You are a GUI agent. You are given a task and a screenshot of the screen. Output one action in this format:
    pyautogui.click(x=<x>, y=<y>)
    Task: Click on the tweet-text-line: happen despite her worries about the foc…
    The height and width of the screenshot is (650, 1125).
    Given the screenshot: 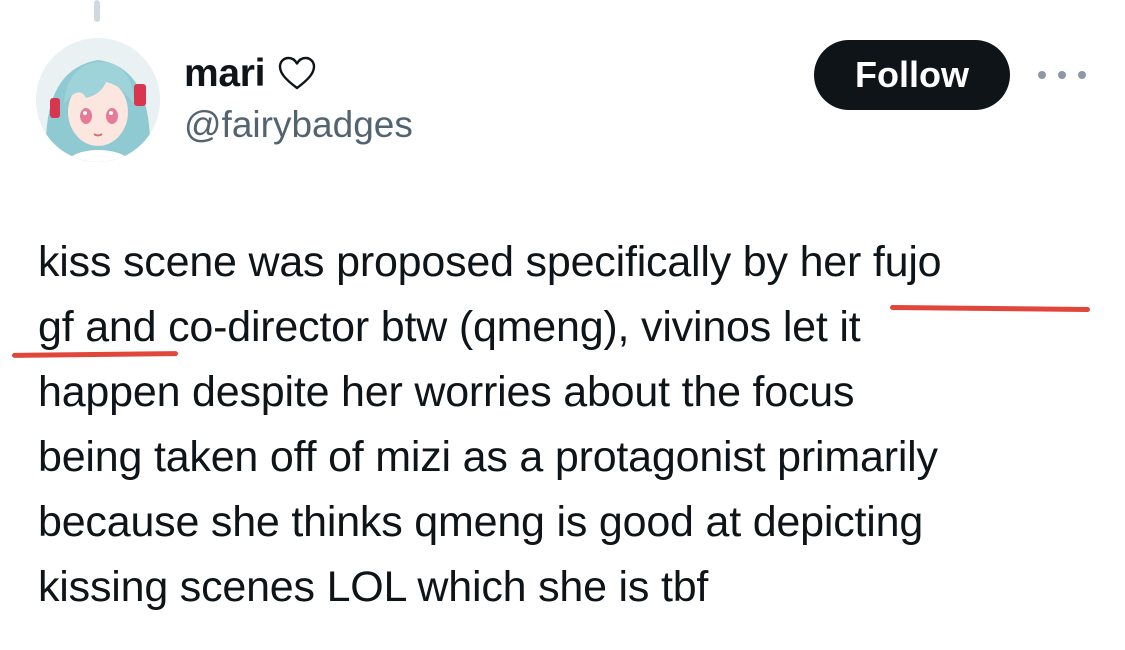 What is the action you would take?
    pyautogui.click(x=446, y=392)
    